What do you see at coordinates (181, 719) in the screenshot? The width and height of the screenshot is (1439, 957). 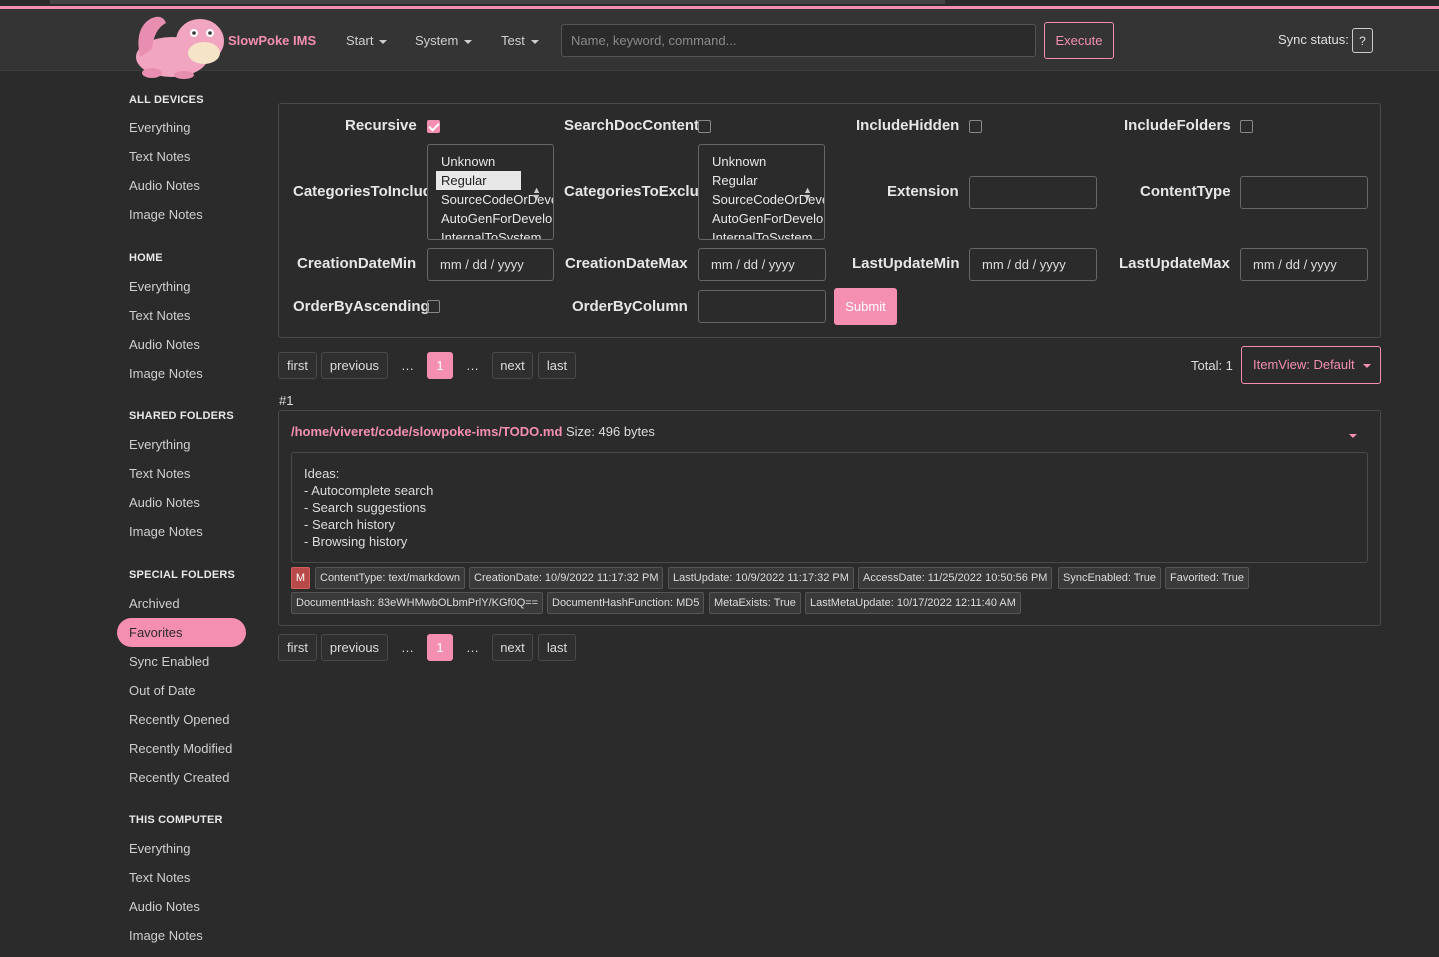 I see `sidebar-item-recently-opened: Recently Opened` at bounding box center [181, 719].